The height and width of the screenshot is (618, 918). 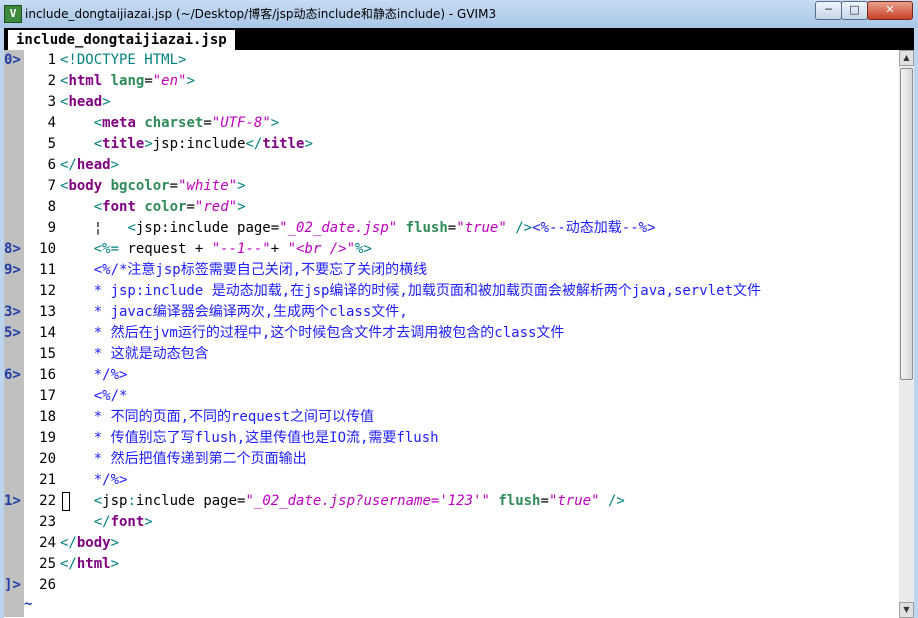 I want to click on code-text: <%/*注意jsp标签需要自己关闭,不要忘了关闭的横线, so click(x=243, y=270).